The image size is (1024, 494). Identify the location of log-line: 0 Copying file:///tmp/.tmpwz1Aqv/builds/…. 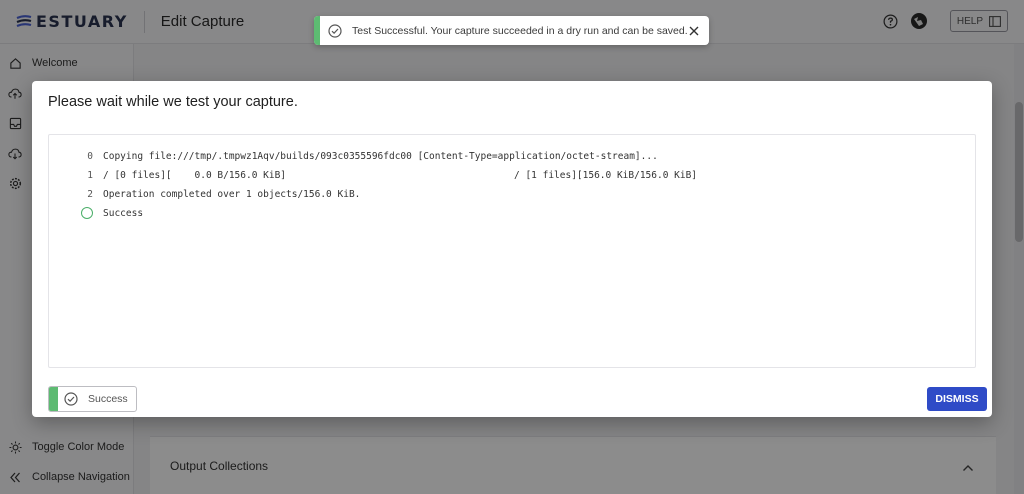
(353, 156).